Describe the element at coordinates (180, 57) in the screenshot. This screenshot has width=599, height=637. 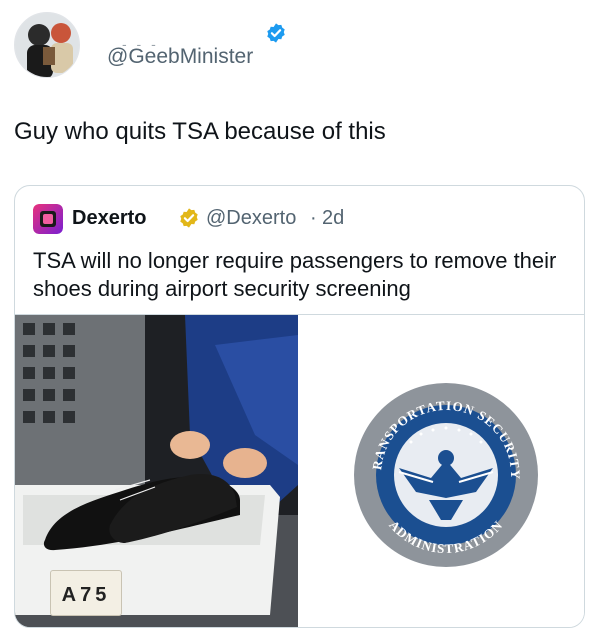
I see `author-handle: @GeebMinister` at that location.